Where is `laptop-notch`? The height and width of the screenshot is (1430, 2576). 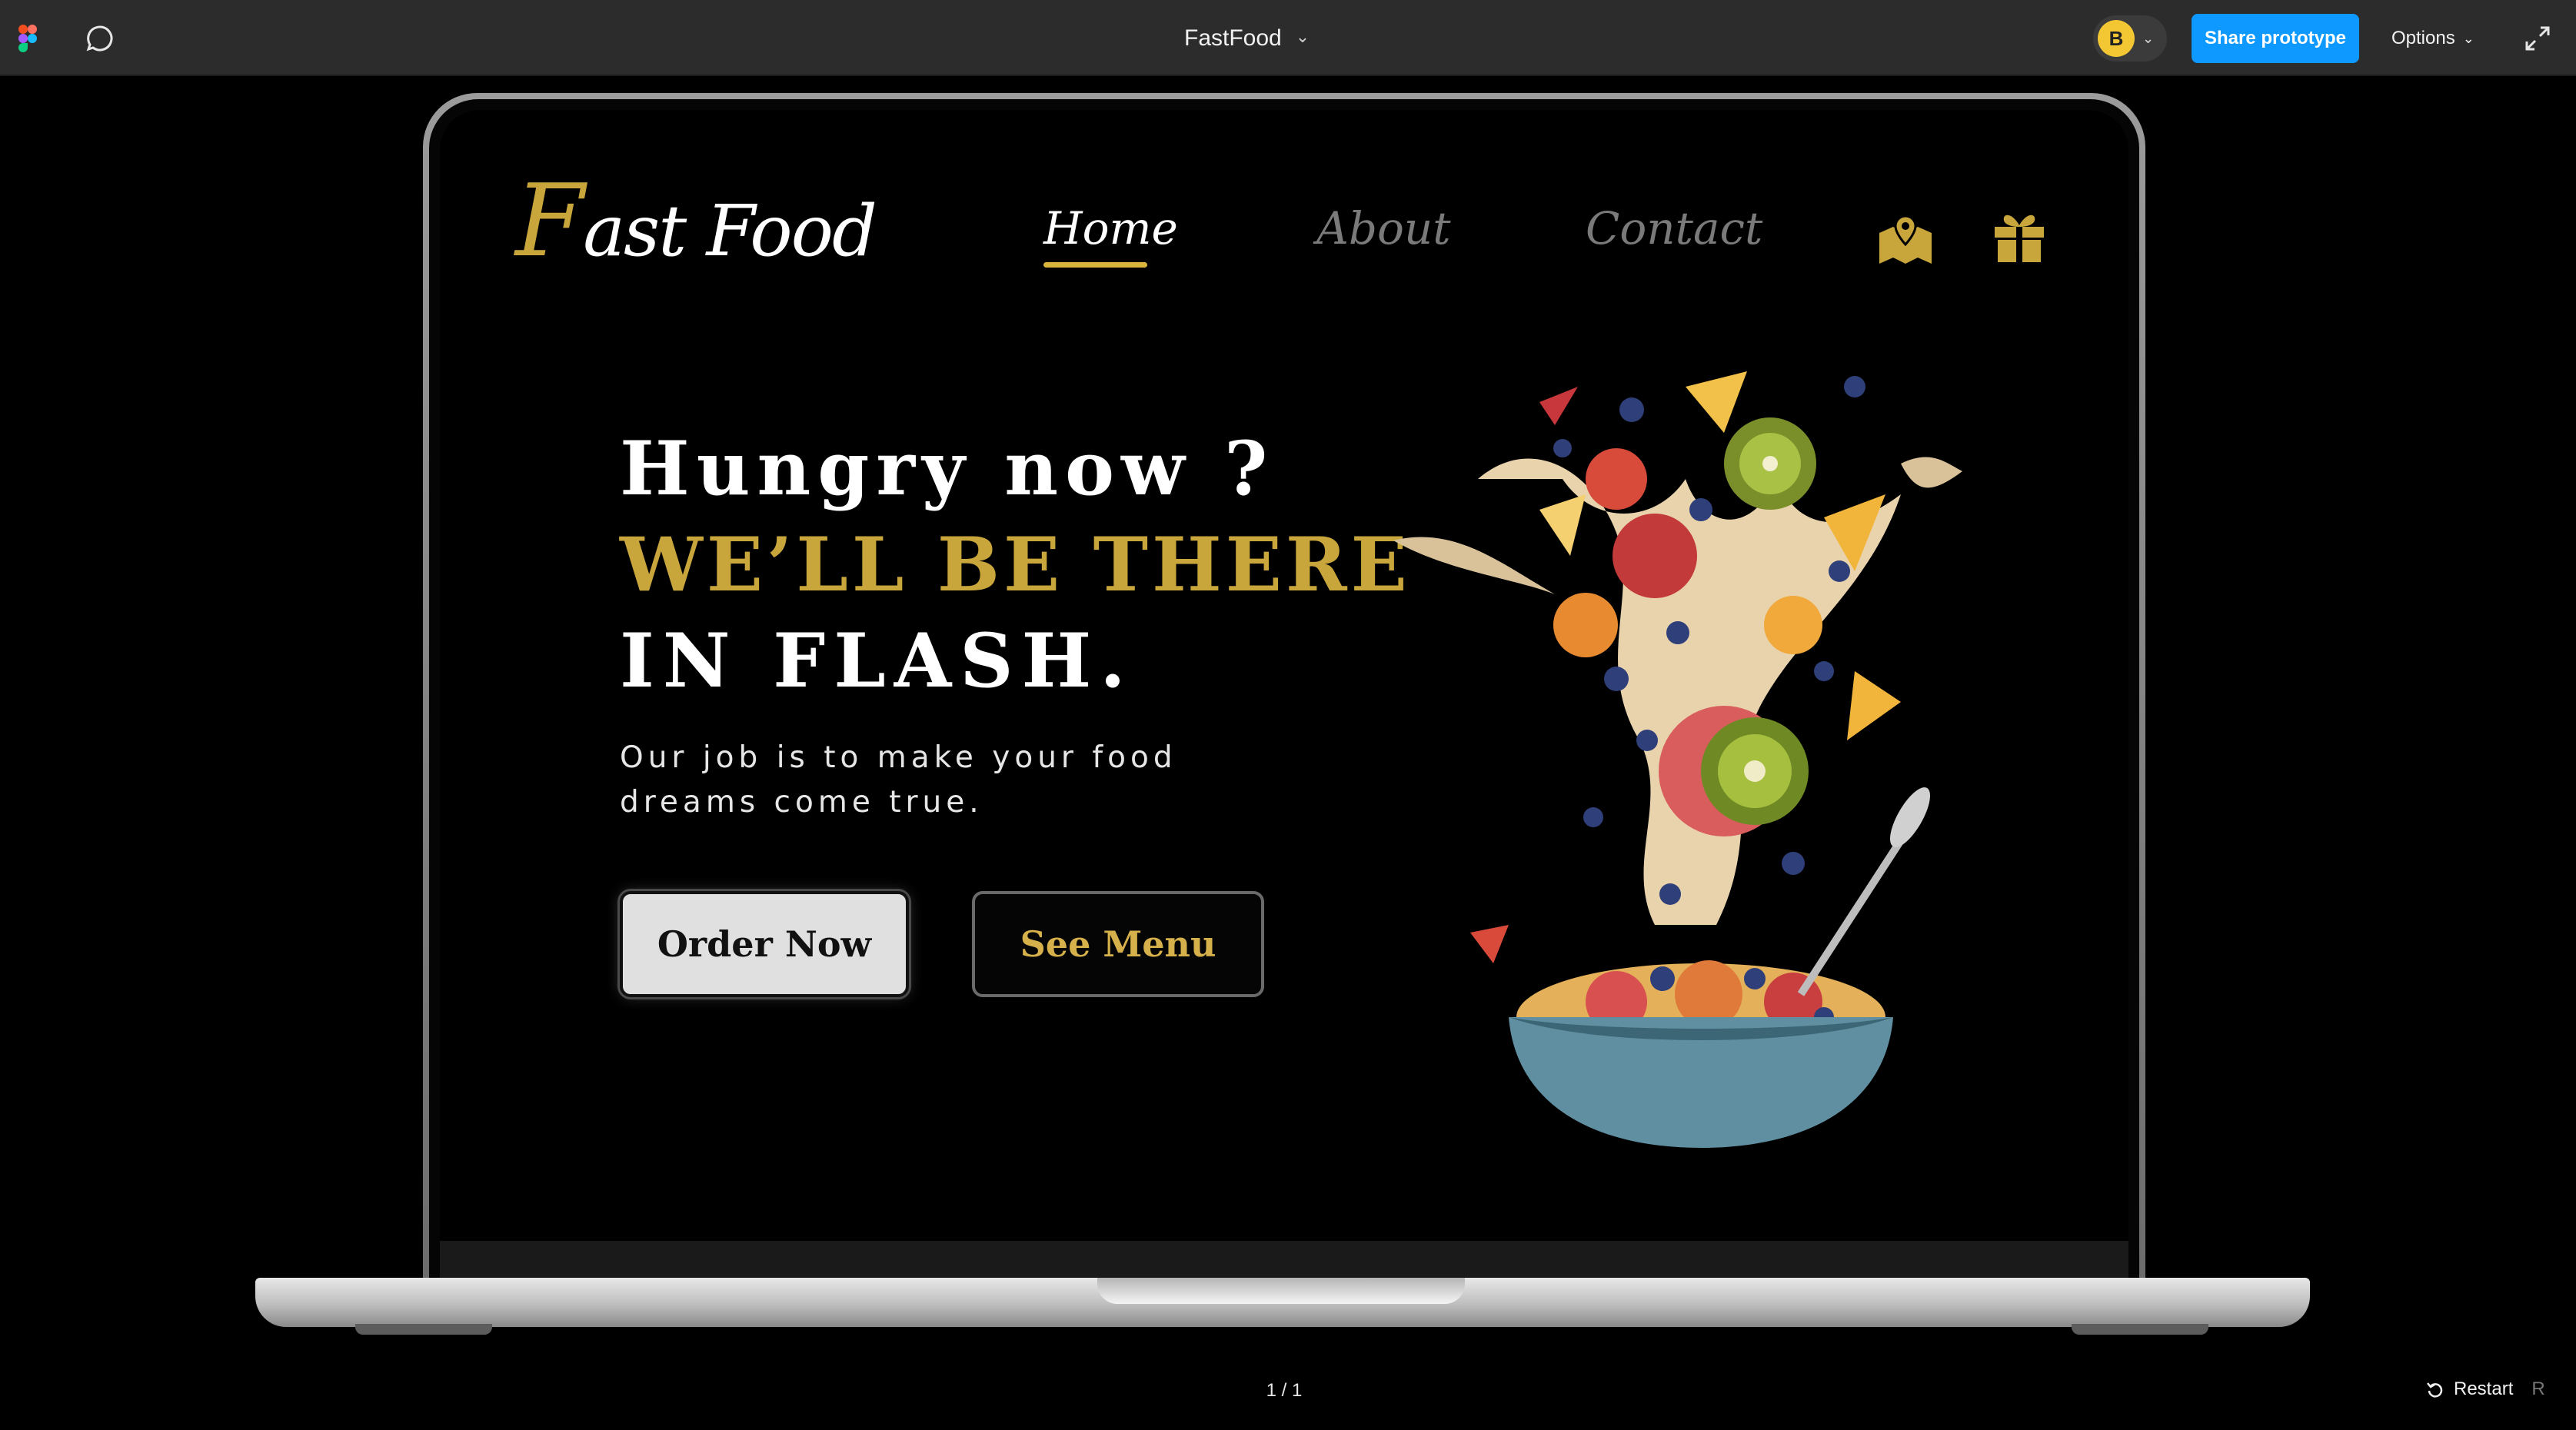
laptop-notch is located at coordinates (1281, 1291).